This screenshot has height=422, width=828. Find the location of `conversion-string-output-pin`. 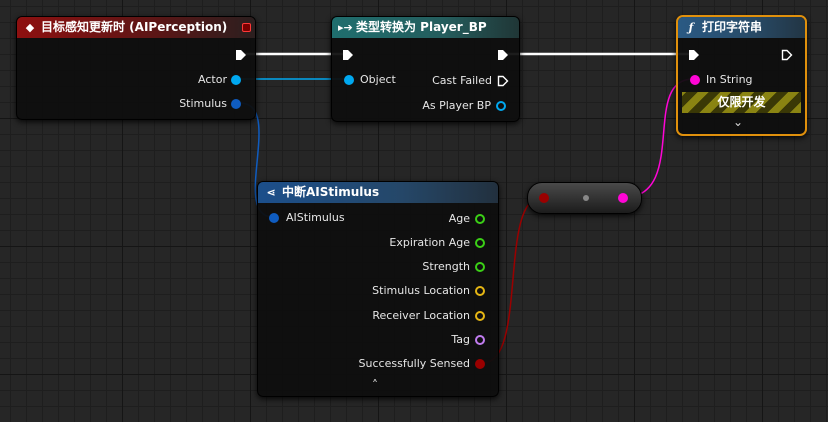

conversion-string-output-pin is located at coordinates (623, 198).